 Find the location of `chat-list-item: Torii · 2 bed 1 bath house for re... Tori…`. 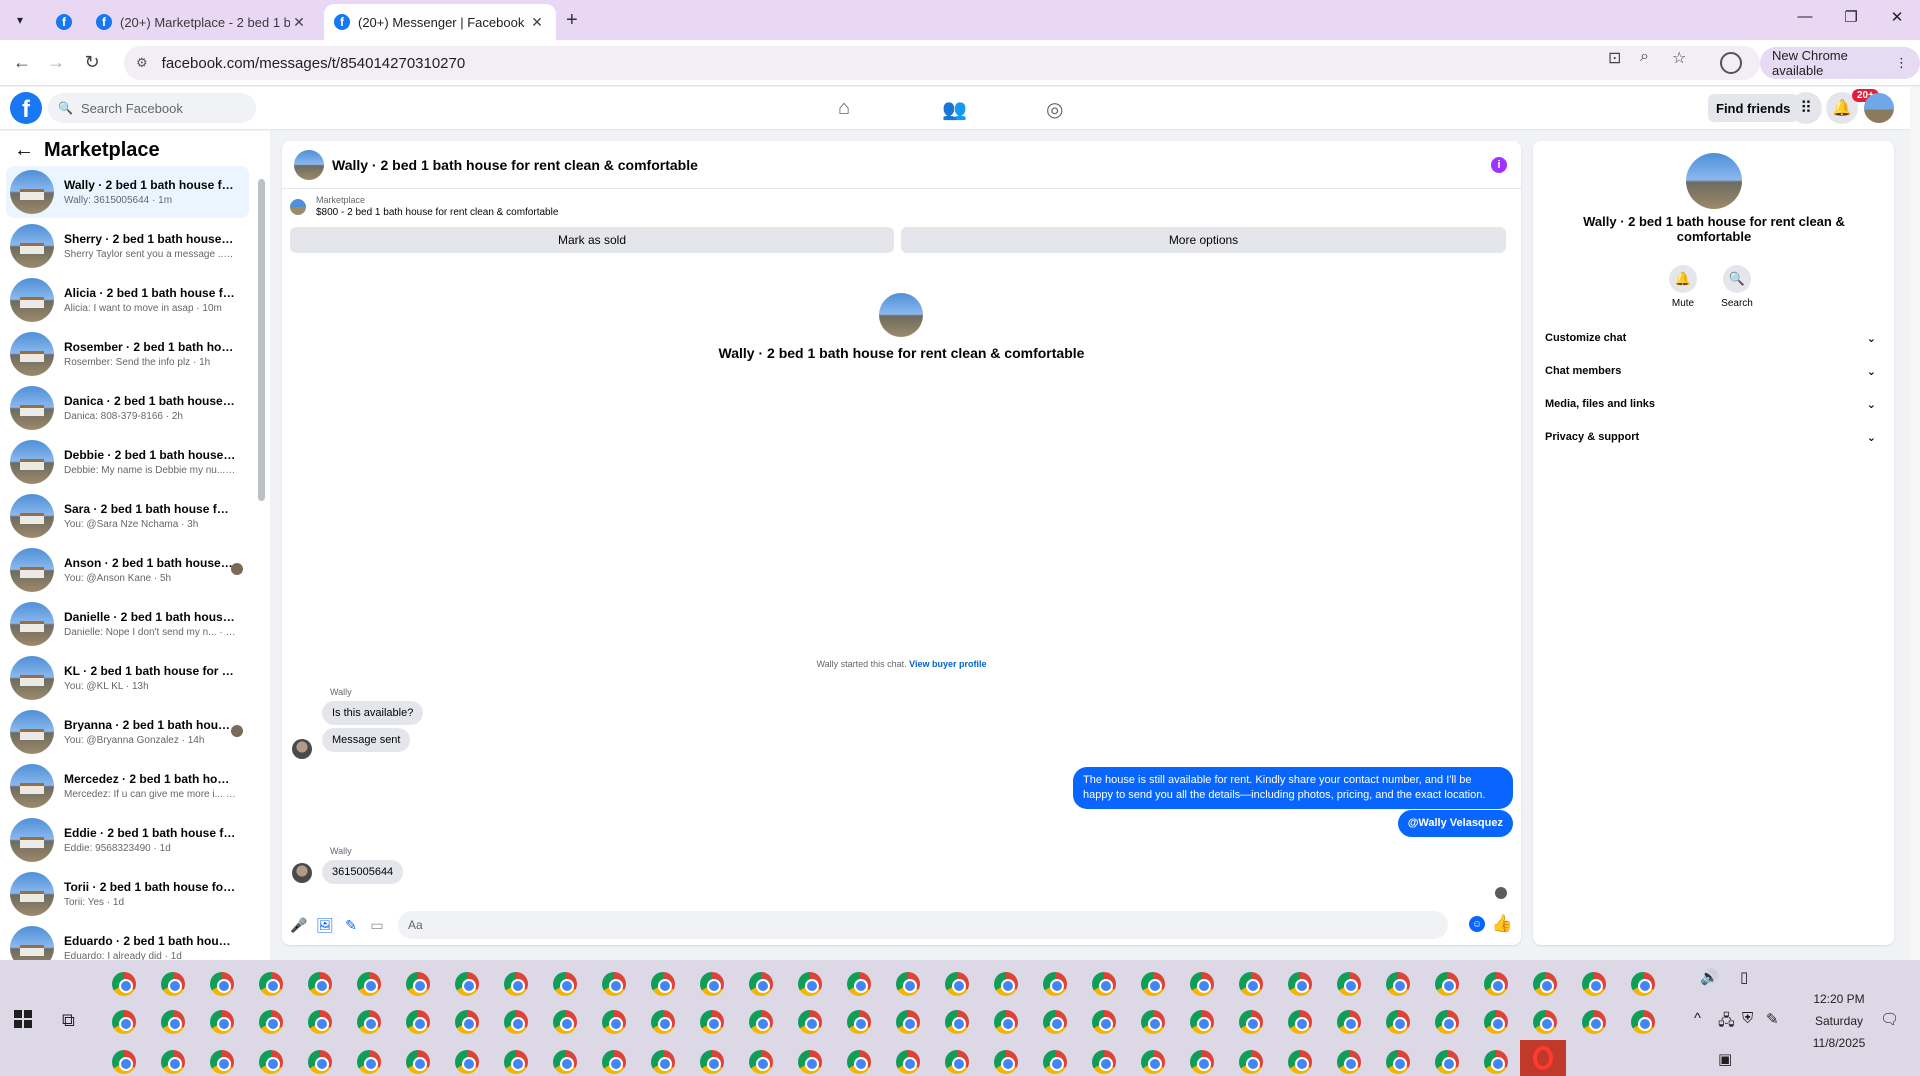

chat-list-item: Torii · 2 bed 1 bath house for re... Tori… is located at coordinates (127, 894).